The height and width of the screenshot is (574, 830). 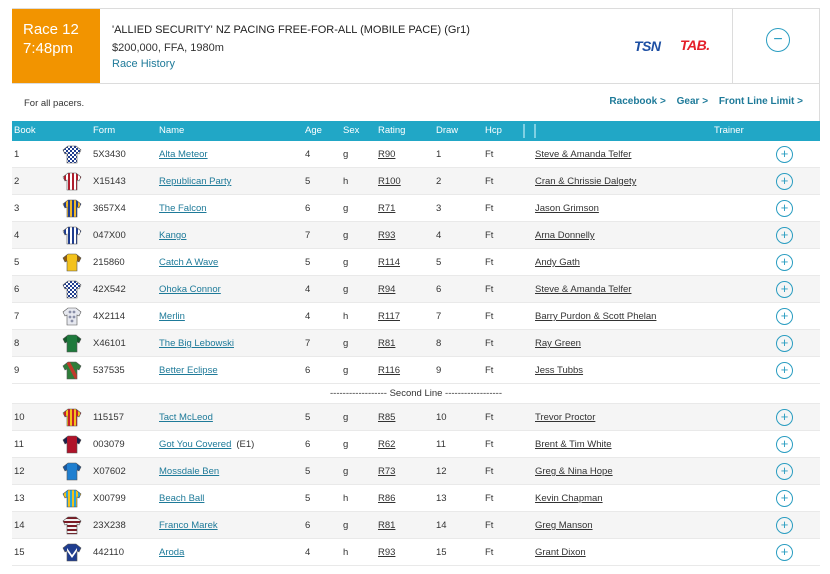 I want to click on runner-trainer-link: Kevin Chapman, so click(x=569, y=498).